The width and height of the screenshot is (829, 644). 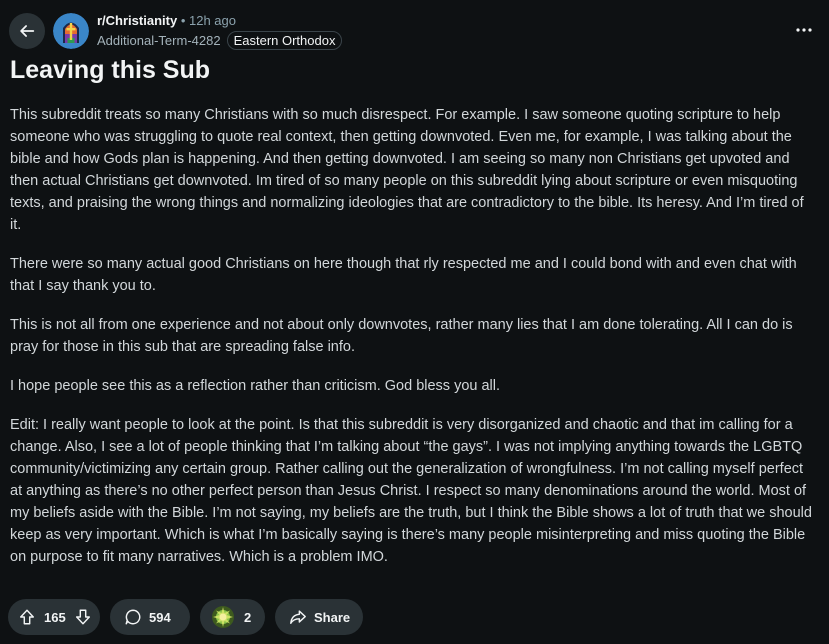 I want to click on user-flair: Eastern Orthodox, so click(x=284, y=40).